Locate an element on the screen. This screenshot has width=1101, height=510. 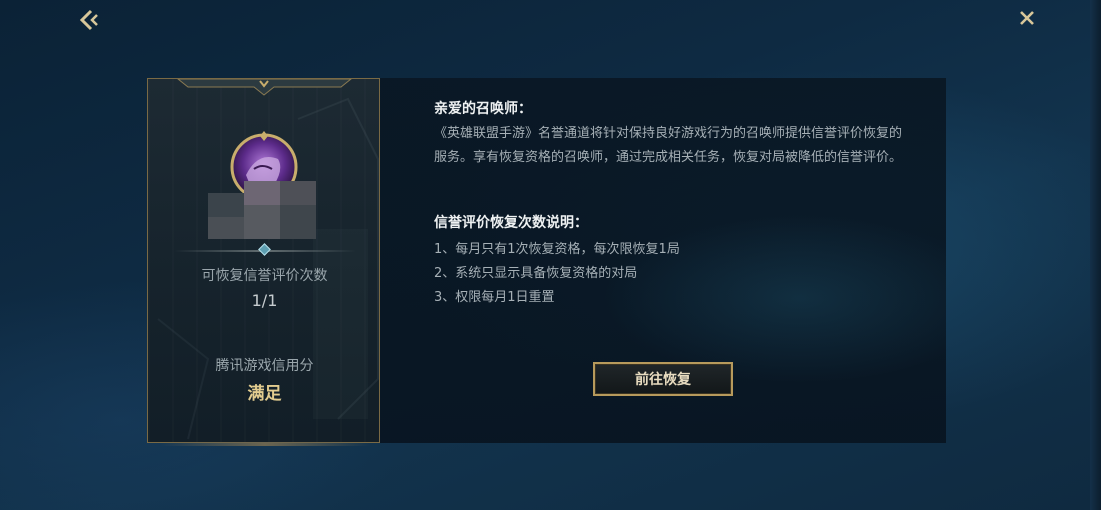
back-button is located at coordinates (90, 20).